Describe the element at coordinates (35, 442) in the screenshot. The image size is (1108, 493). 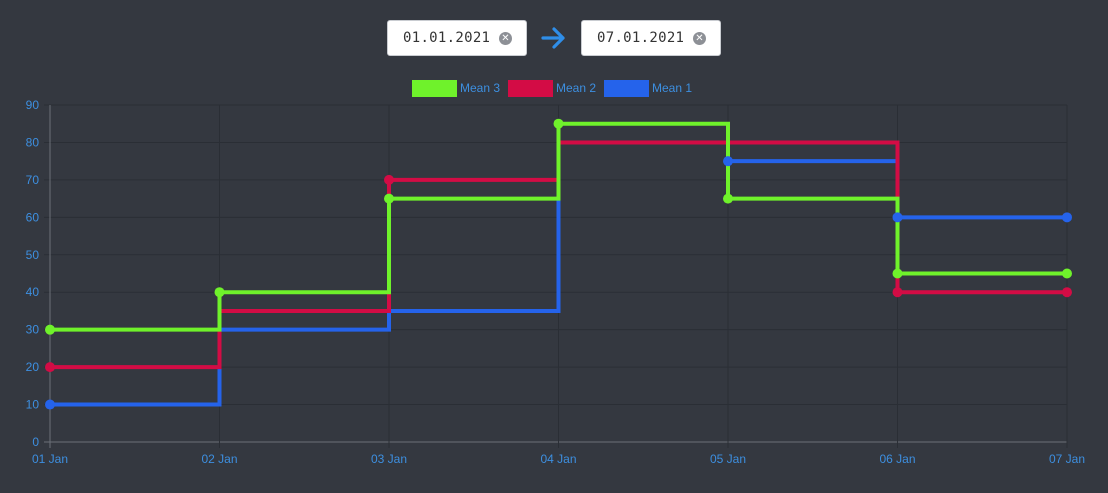
I see `y-tick-label: 0` at that location.